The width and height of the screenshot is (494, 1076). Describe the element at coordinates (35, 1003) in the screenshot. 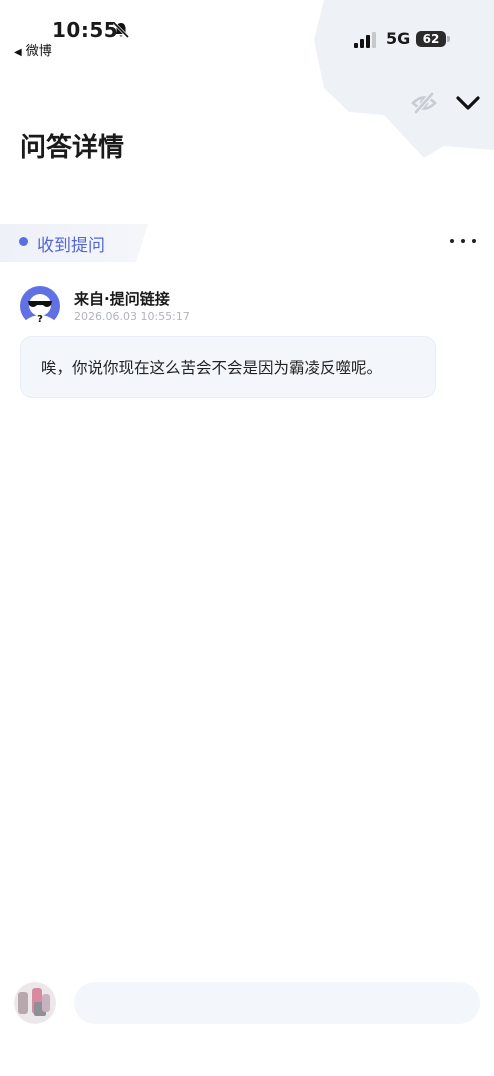

I see `user-avatar` at that location.